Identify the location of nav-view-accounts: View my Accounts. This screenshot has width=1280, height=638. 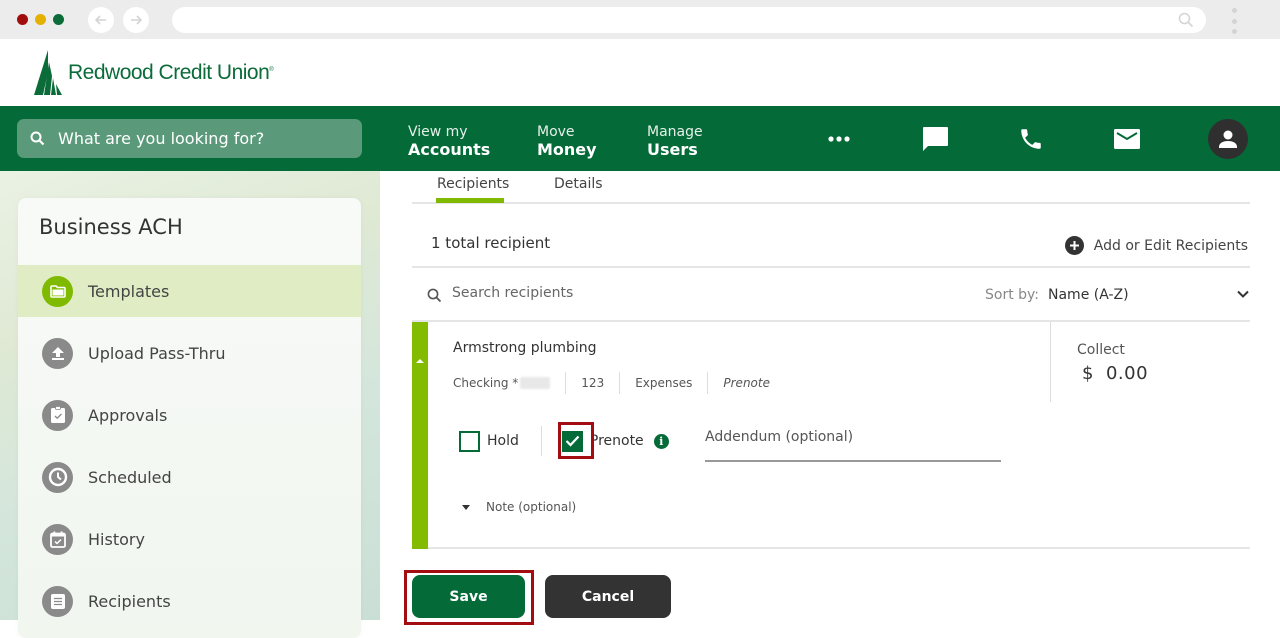
(449, 141).